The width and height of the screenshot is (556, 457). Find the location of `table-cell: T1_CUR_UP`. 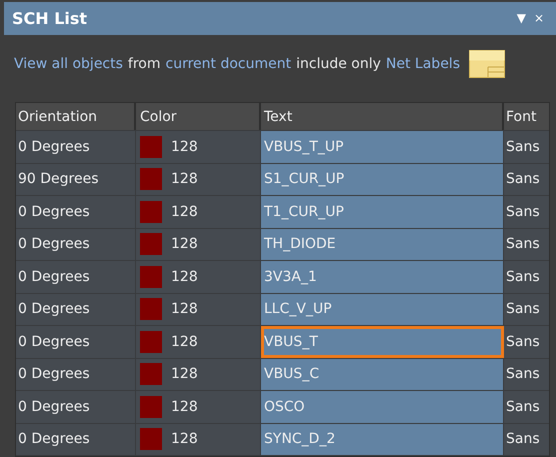

table-cell: T1_CUR_UP is located at coordinates (382, 212).